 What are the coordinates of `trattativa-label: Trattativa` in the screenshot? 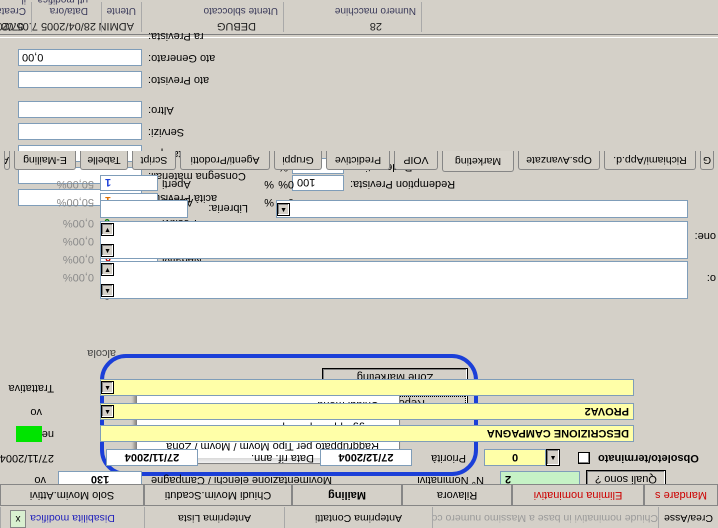 It's located at (31, 388).